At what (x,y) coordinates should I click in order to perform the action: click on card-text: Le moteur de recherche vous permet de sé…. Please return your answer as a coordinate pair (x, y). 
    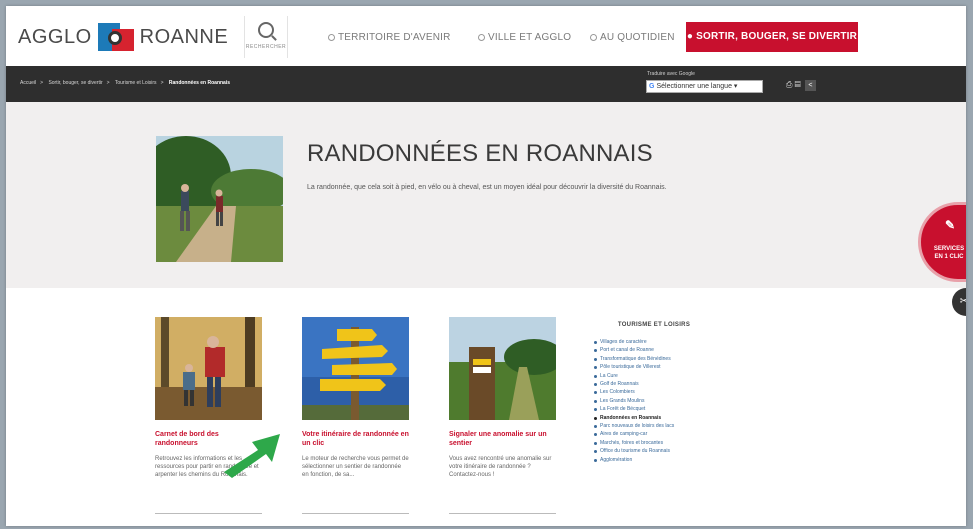
    Looking at the image, I should click on (355, 467).